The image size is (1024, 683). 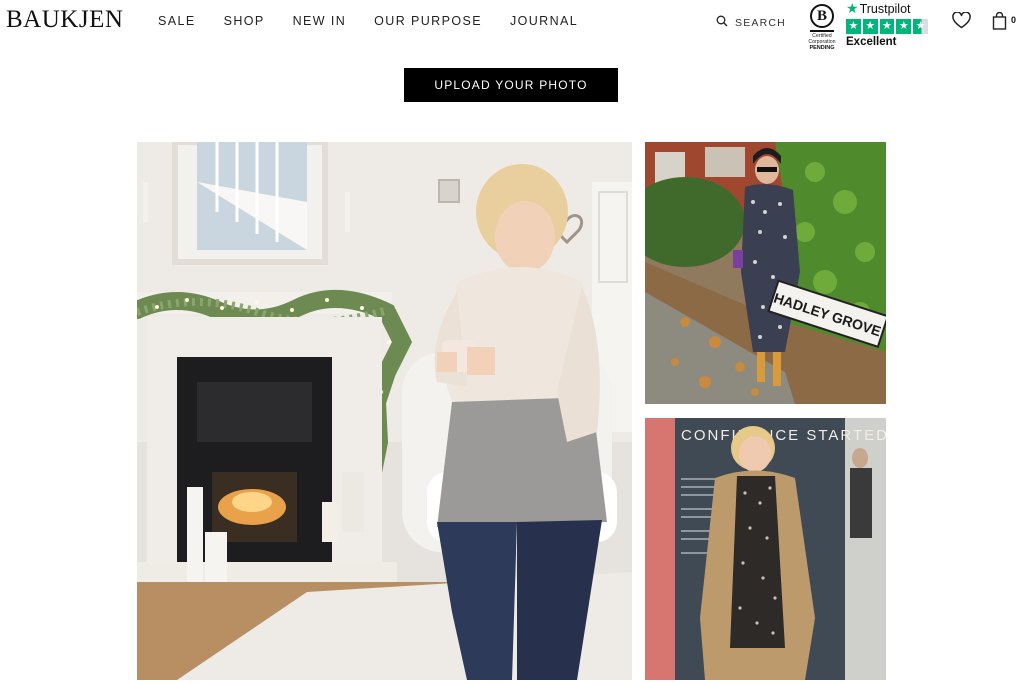 What do you see at coordinates (999, 23) in the screenshot?
I see `bag-icon` at bounding box center [999, 23].